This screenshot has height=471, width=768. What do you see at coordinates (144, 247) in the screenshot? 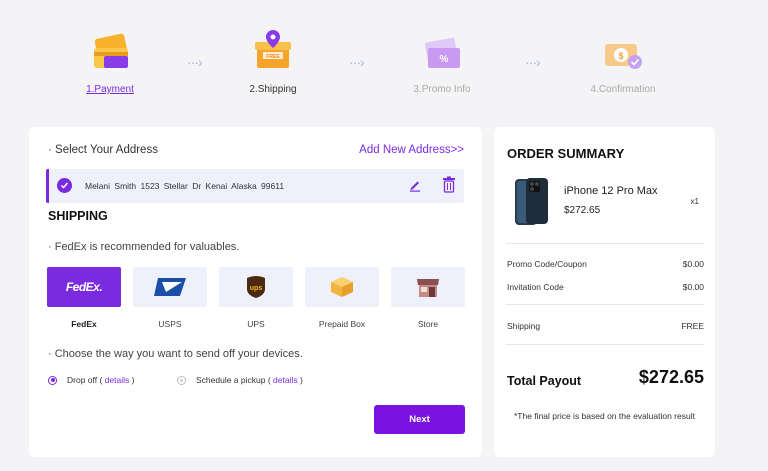
I see `fedex-recommendation: · FedEx is recommended for valuables.` at bounding box center [144, 247].